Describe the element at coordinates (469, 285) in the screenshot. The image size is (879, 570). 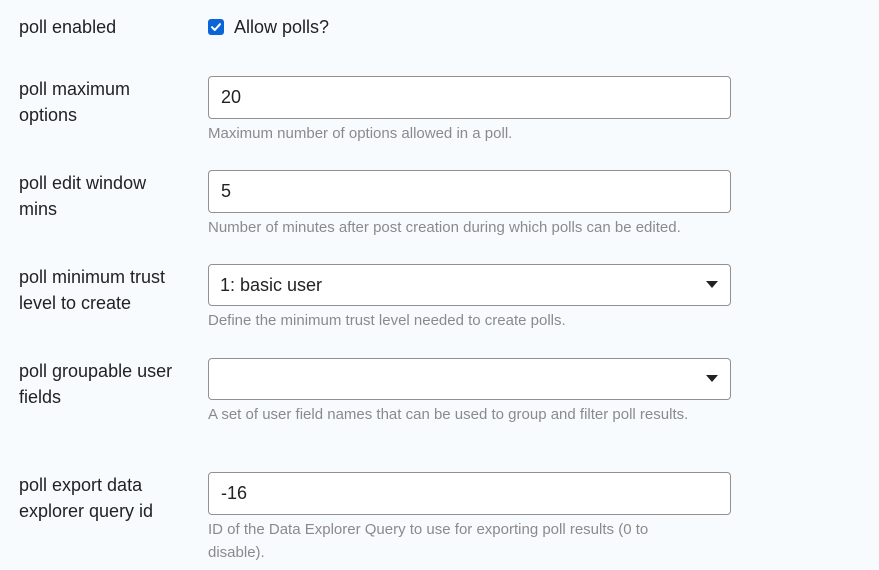
I see `trust-level-select: 1: basic user` at that location.